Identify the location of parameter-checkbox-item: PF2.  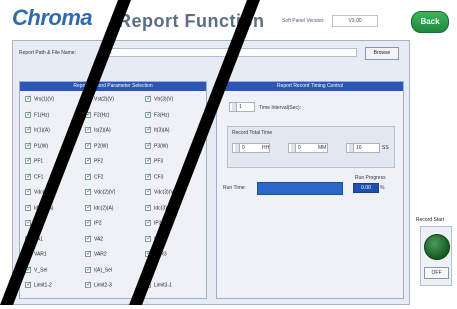
(94, 161).